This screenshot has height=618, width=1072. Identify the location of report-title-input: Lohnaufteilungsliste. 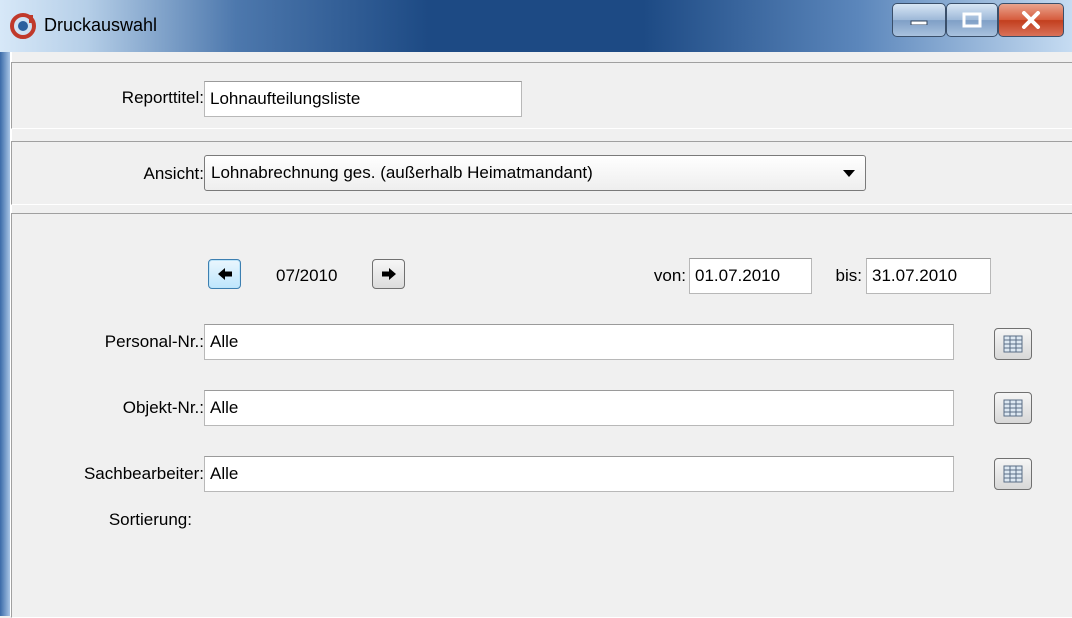
(363, 99).